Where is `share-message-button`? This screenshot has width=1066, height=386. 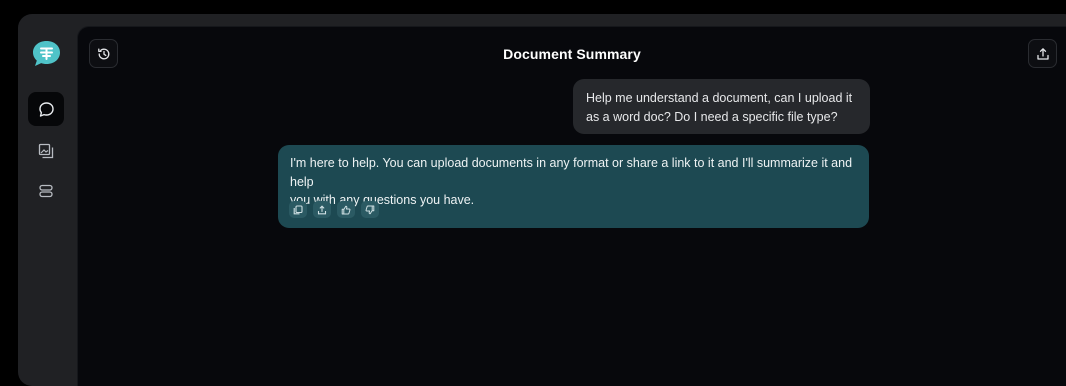 share-message-button is located at coordinates (322, 209).